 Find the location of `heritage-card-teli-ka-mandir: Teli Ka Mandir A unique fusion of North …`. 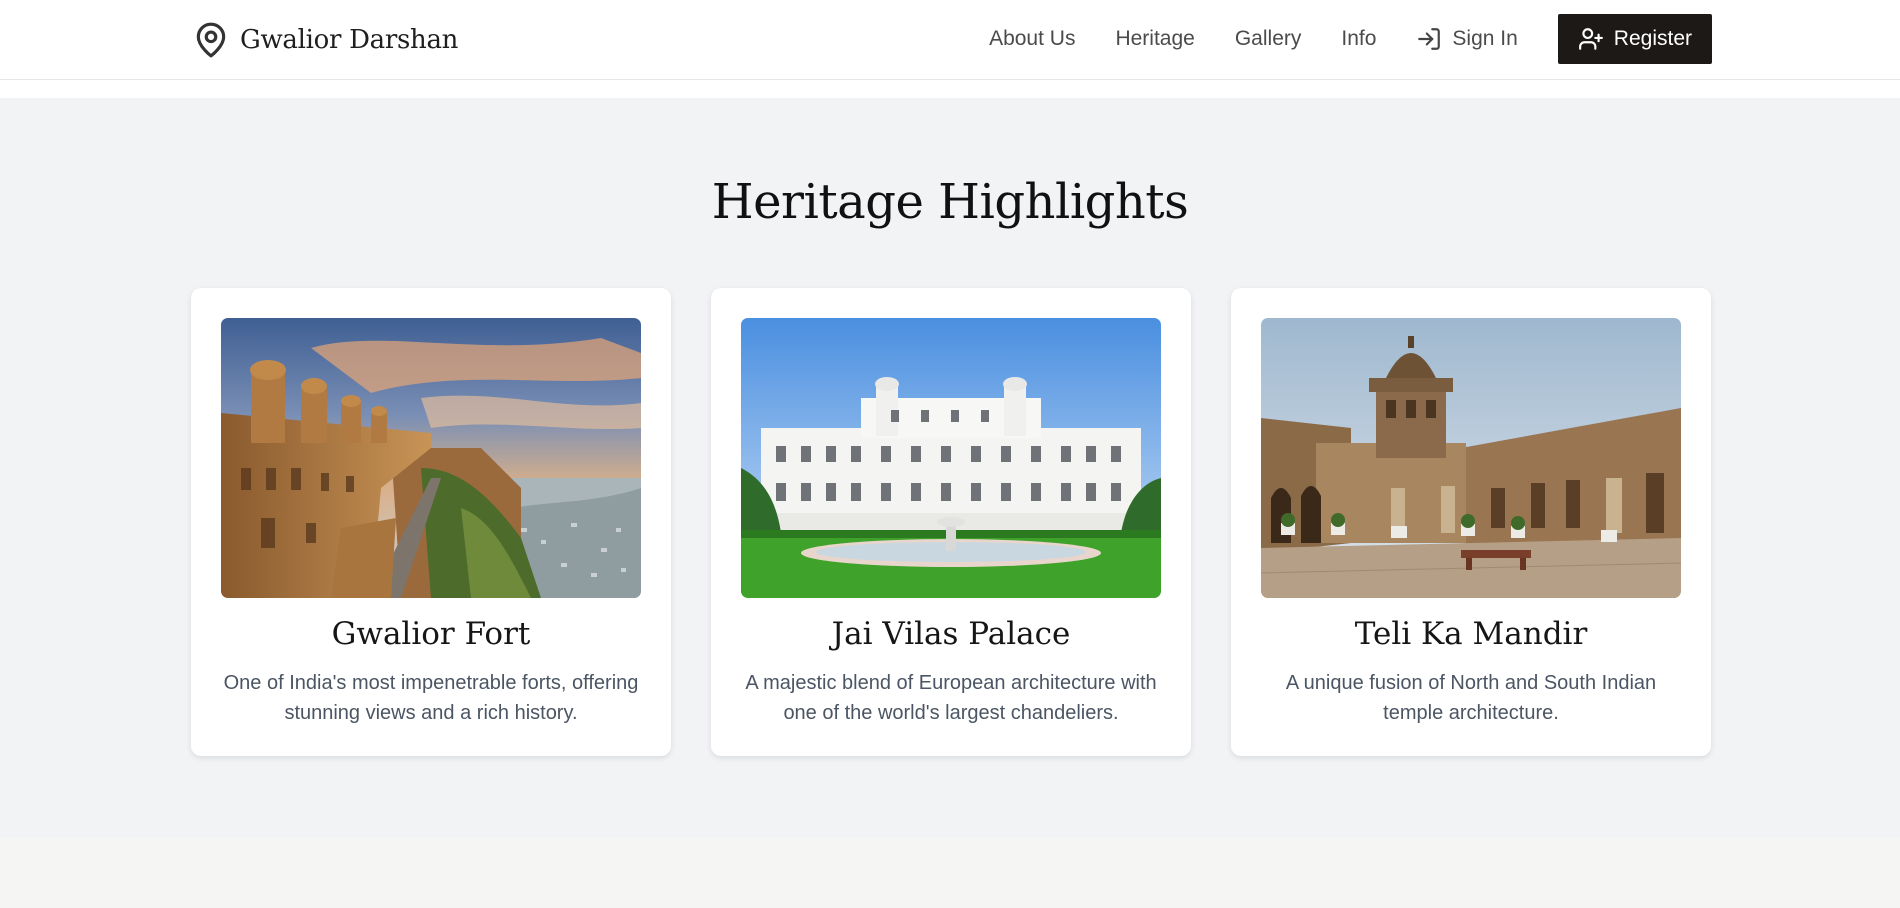

heritage-card-teli-ka-mandir: Teli Ka Mandir A unique fusion of North … is located at coordinates (1471, 522).